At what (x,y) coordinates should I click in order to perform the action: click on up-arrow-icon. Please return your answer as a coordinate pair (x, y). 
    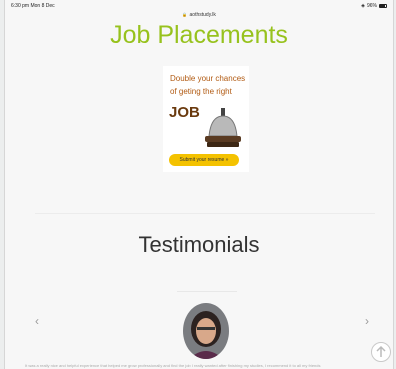
    Looking at the image, I should click on (381, 351).